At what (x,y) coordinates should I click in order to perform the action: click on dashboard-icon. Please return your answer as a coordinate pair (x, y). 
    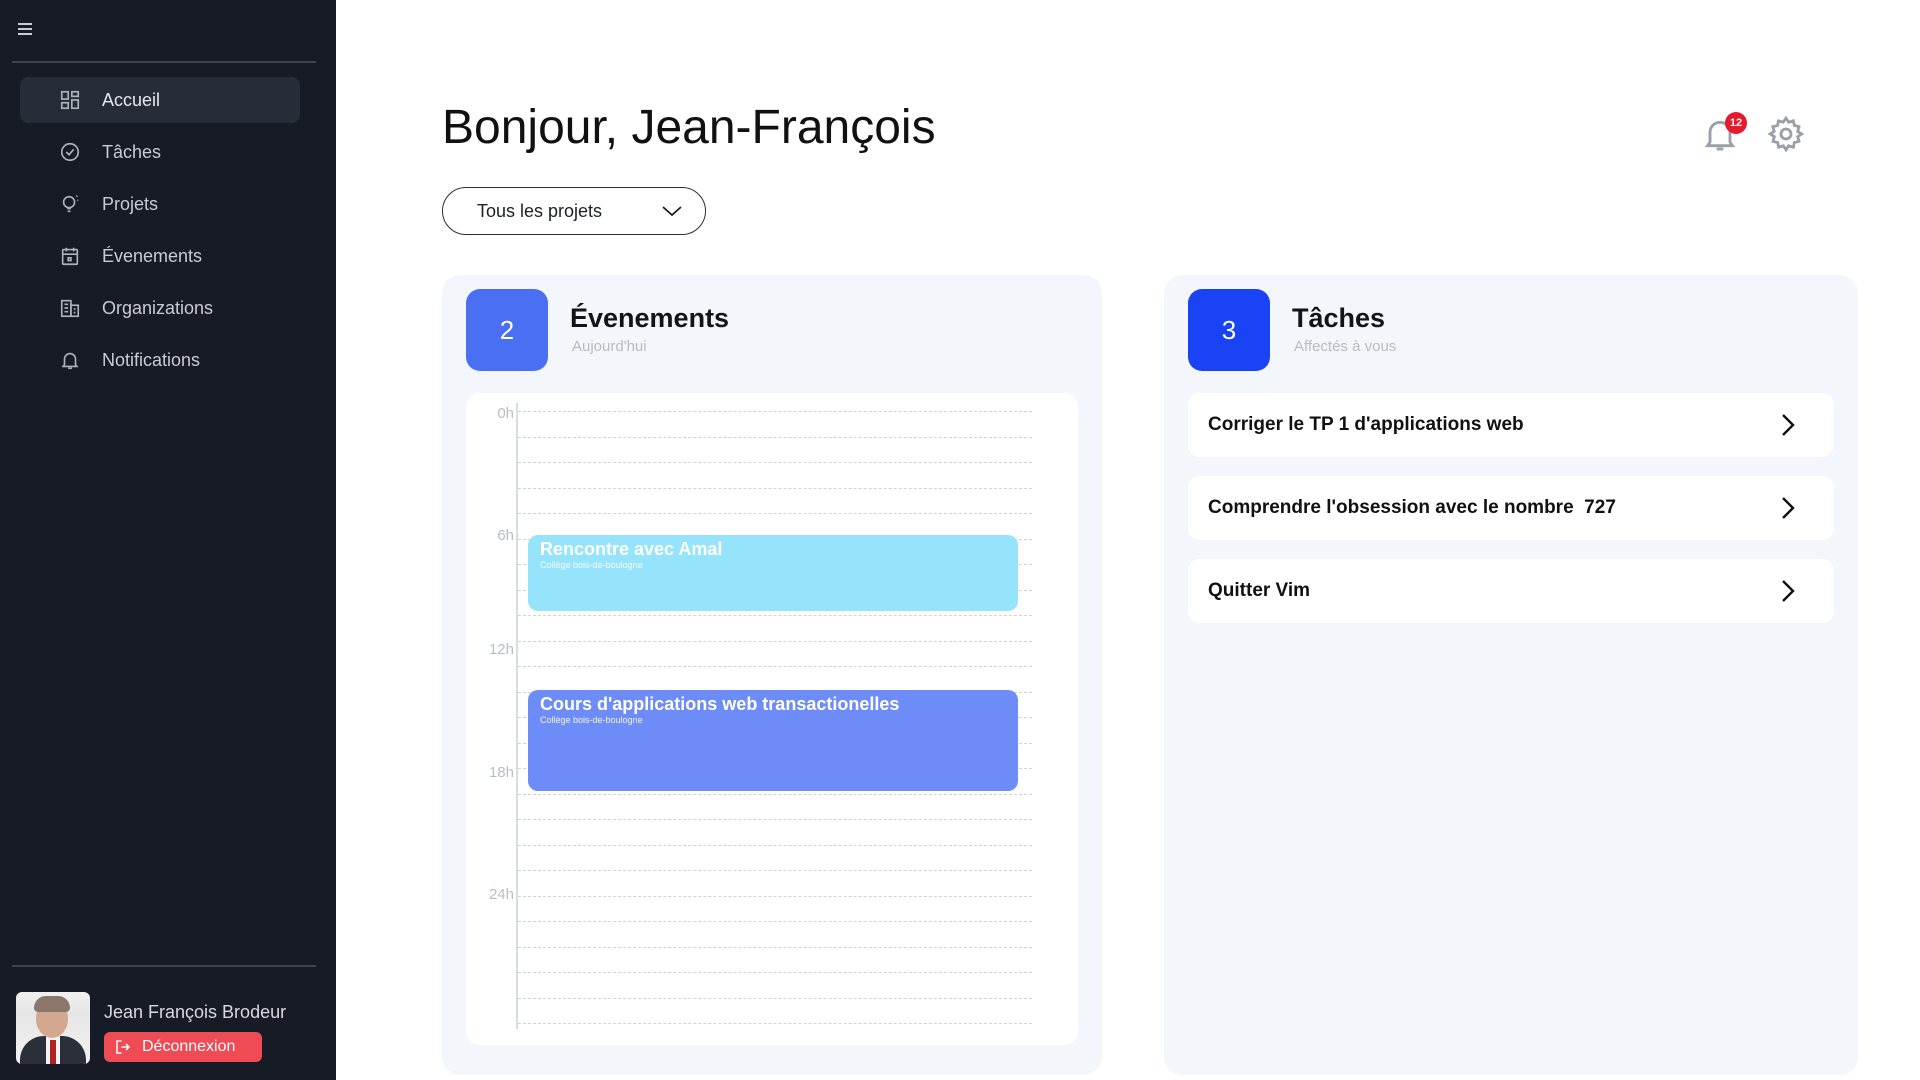
    Looking at the image, I should click on (70, 100).